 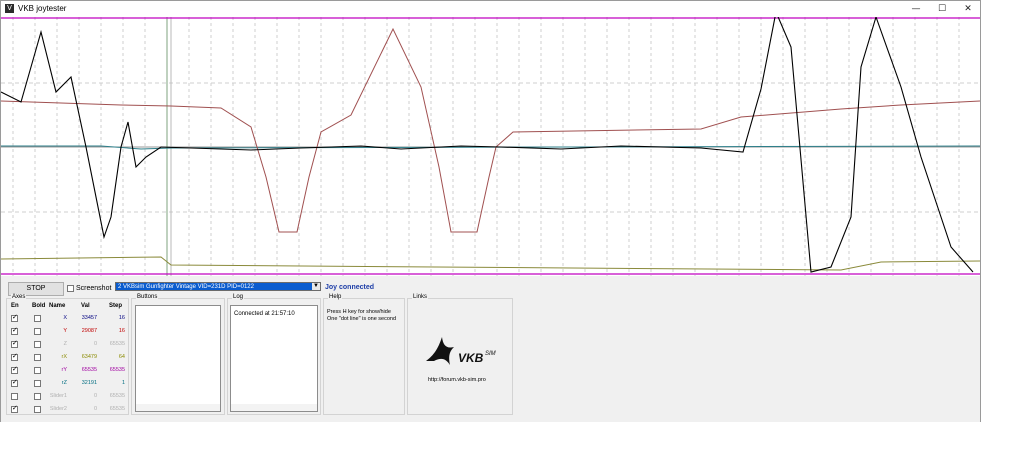 What do you see at coordinates (15, 306) in the screenshot?
I see `header-en: En` at bounding box center [15, 306].